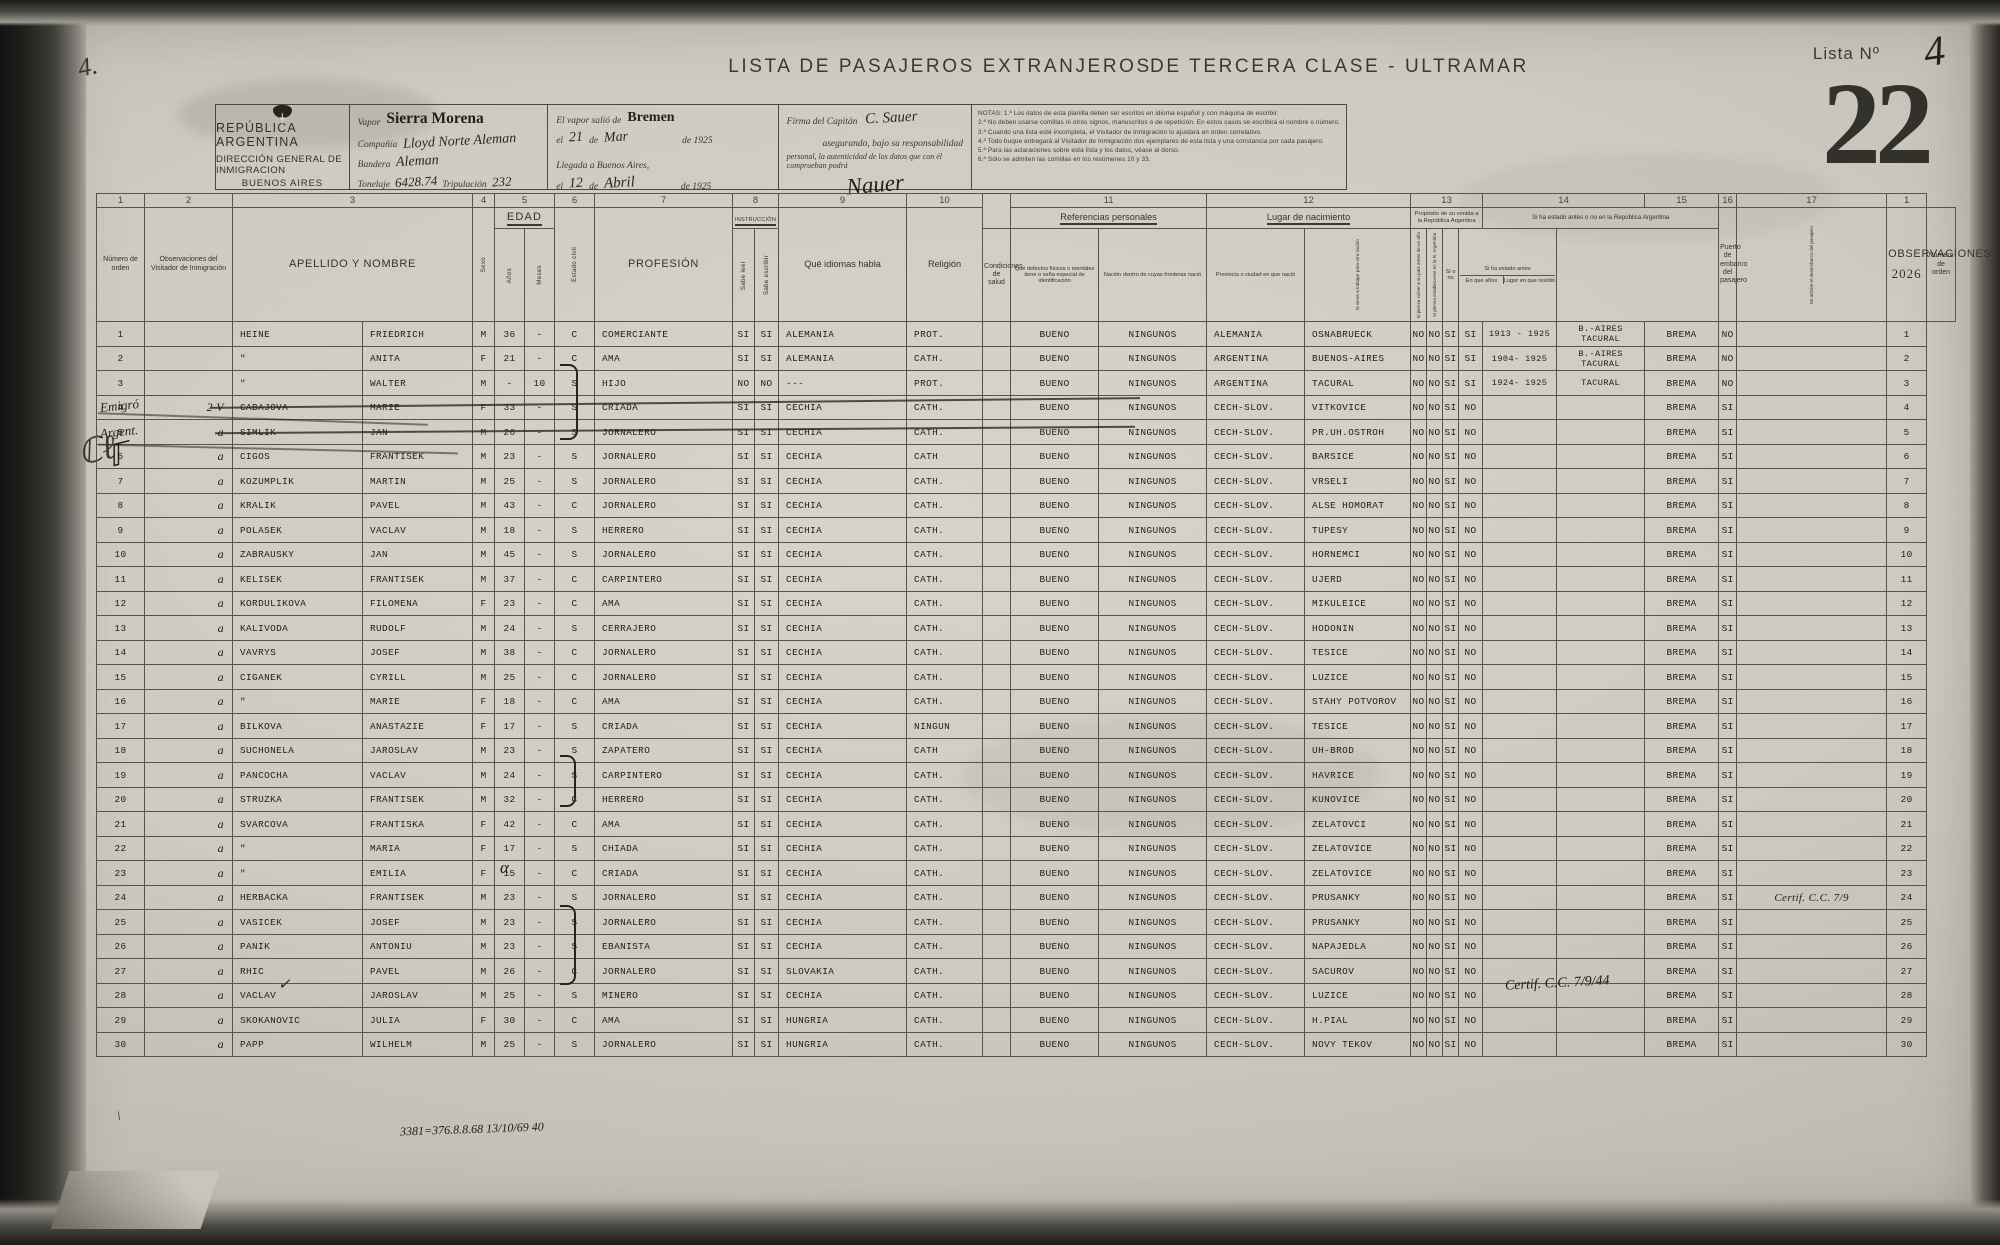 Image resolution: width=2000 pixels, height=1245 pixels. I want to click on header-estado-civil: Estado civil, so click(575, 264).